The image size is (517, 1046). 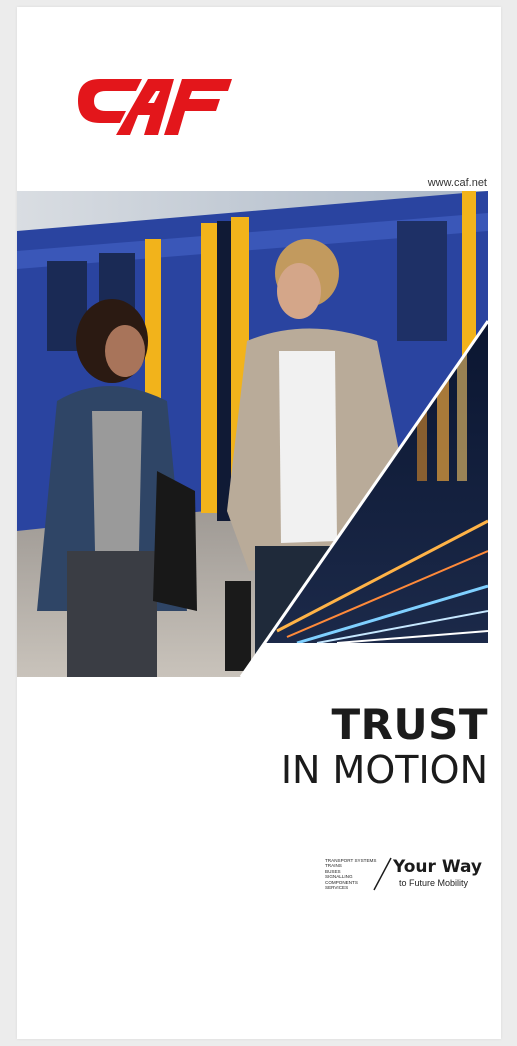 I want to click on tagline-title: Your Way, so click(x=438, y=867).